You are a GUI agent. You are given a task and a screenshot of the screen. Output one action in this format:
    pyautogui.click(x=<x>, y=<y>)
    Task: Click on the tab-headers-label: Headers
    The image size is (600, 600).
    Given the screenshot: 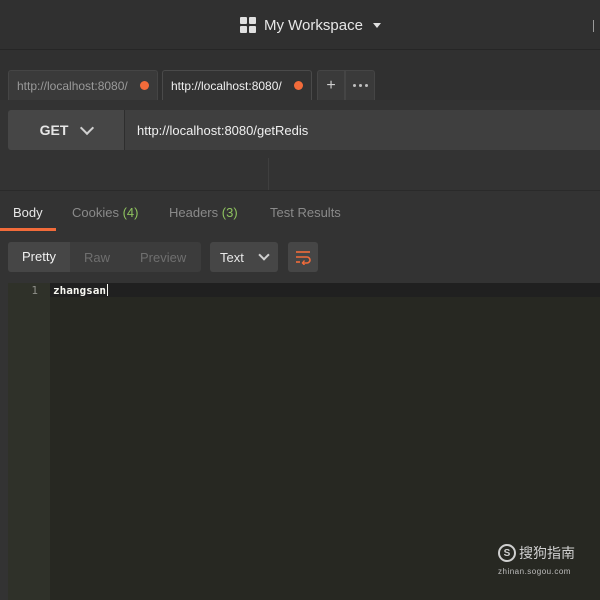 What is the action you would take?
    pyautogui.click(x=194, y=212)
    